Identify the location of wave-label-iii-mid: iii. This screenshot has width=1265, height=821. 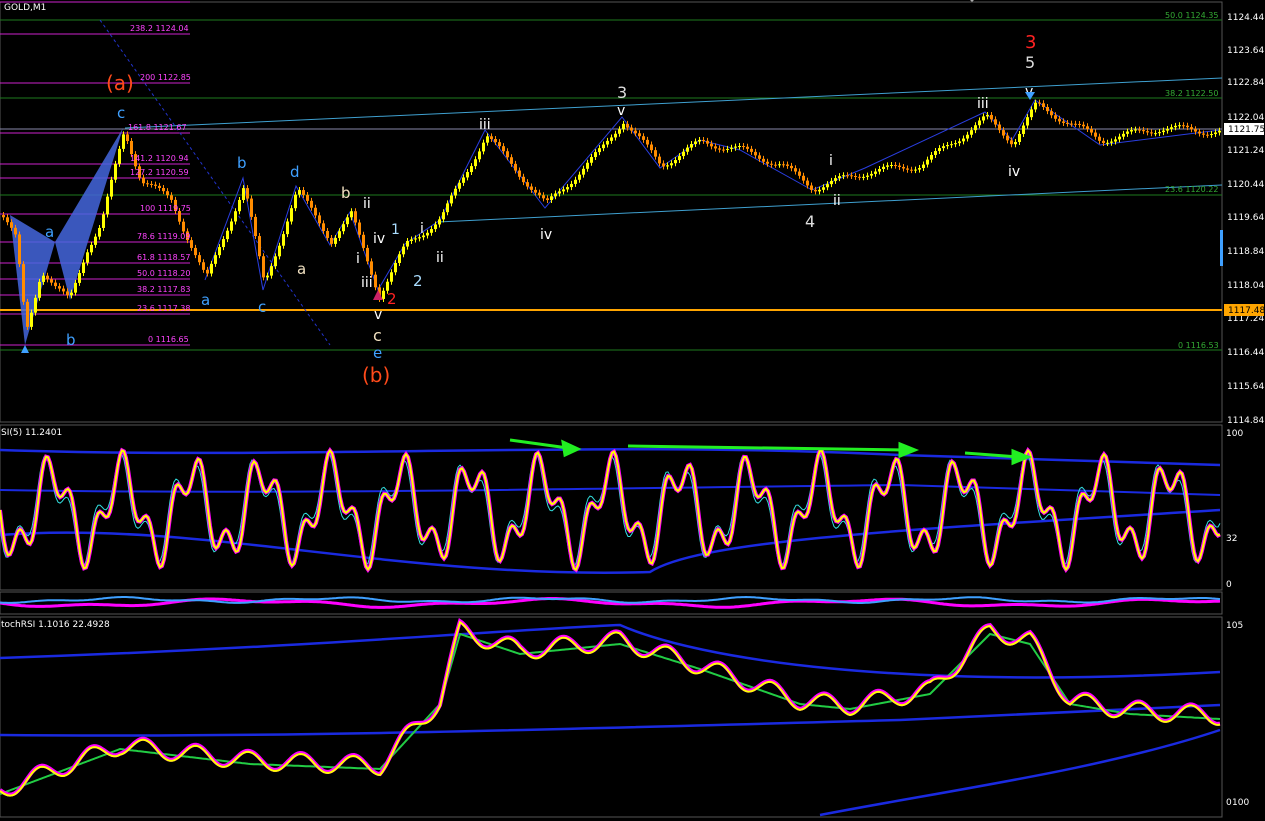
(367, 283).